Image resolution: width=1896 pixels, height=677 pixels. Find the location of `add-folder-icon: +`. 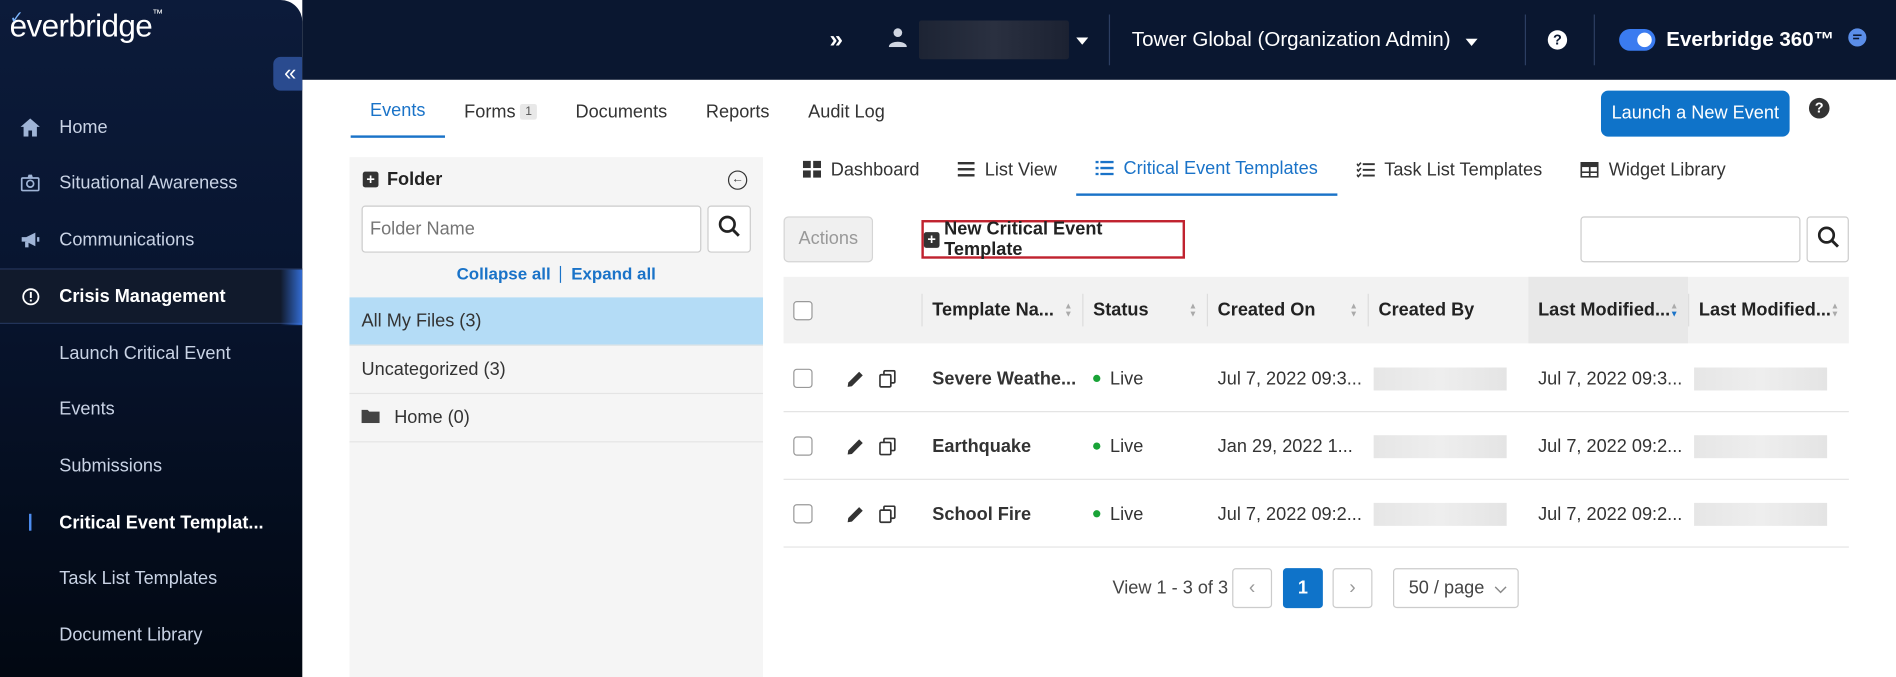

add-folder-icon: + is located at coordinates (370, 180).